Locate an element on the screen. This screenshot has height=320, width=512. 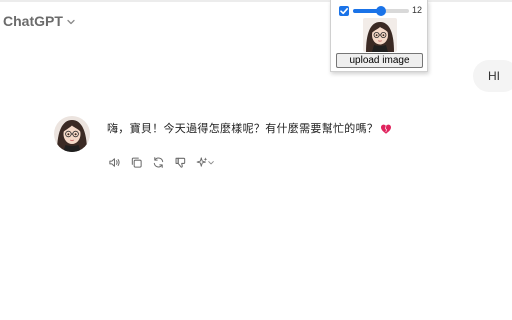
chevron-down-icon is located at coordinates (71, 22).